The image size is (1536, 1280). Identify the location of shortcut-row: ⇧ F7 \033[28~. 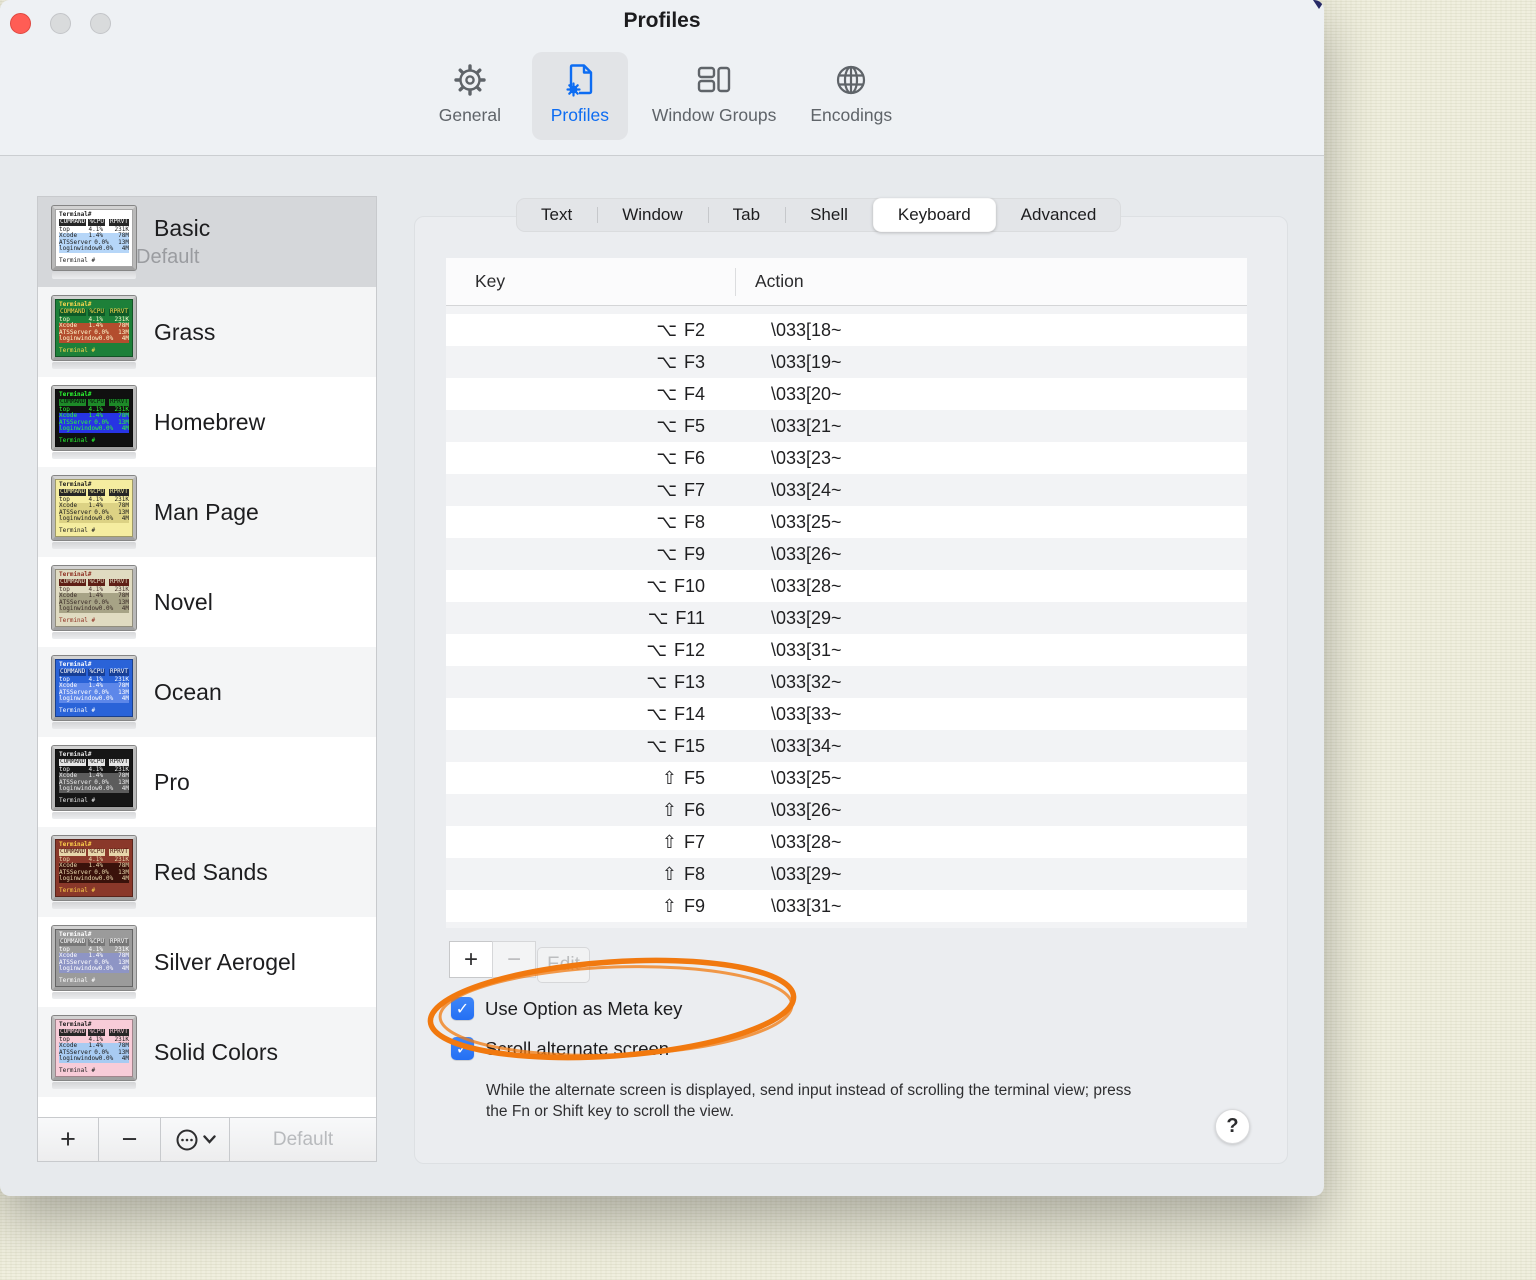
(846, 842).